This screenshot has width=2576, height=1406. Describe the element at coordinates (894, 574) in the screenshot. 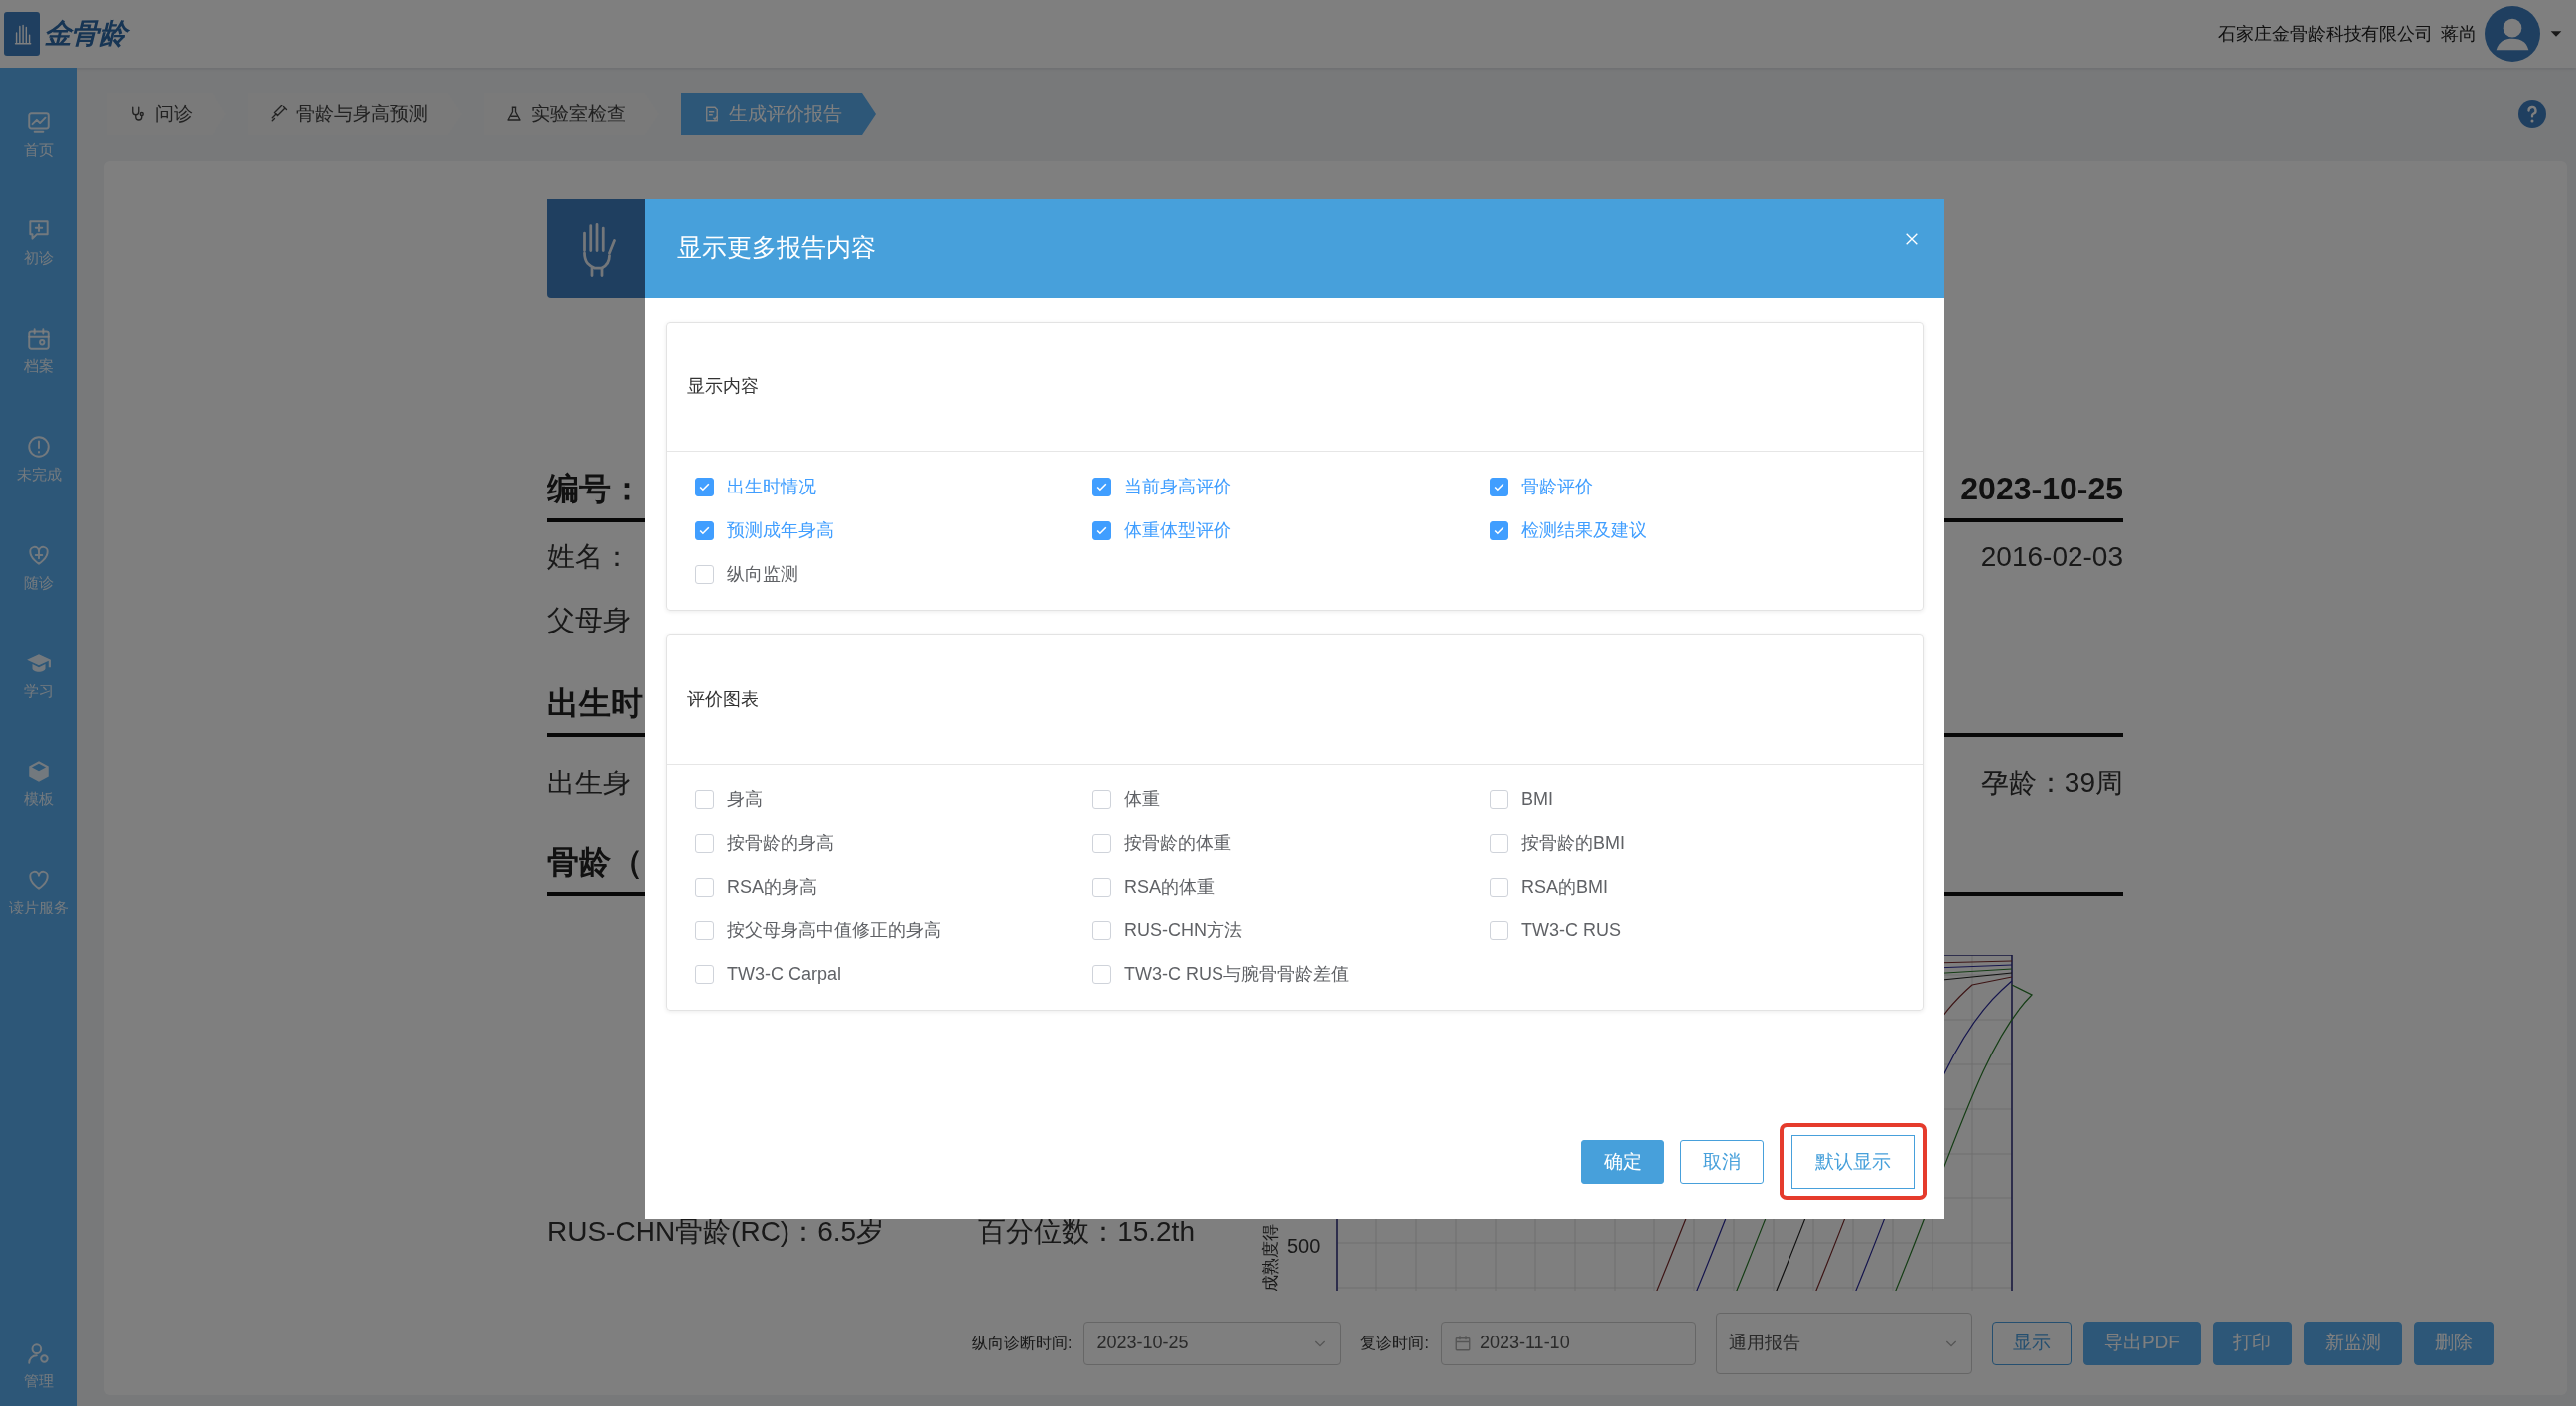

I see `option-checkbox: 纵向监测` at that location.